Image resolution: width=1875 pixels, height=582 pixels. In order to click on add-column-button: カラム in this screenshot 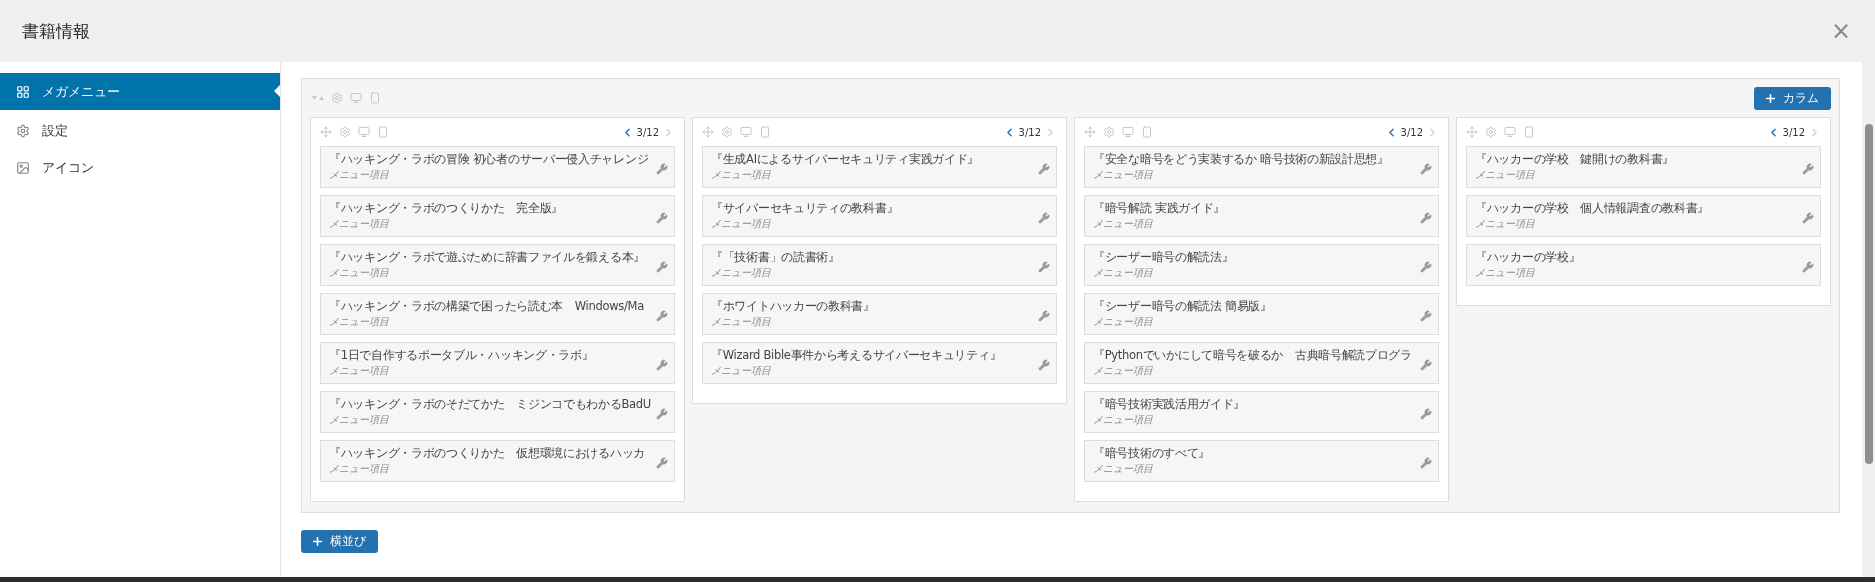, I will do `click(1792, 98)`.